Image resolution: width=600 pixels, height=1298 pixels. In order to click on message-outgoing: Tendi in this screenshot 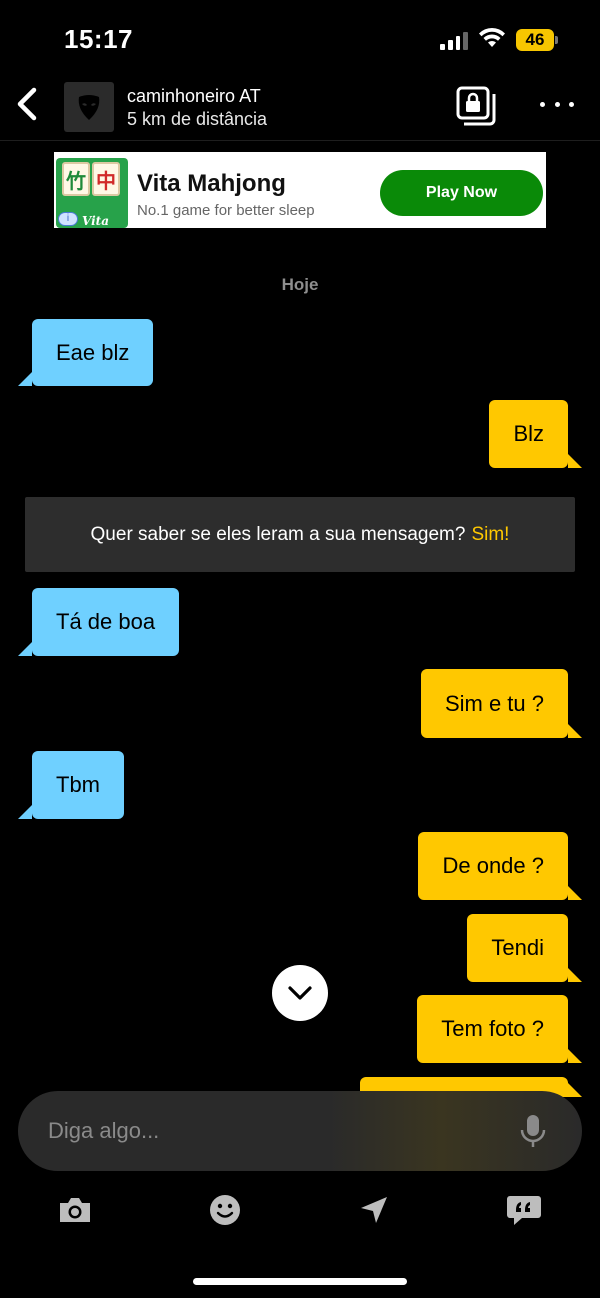, I will do `click(524, 948)`.